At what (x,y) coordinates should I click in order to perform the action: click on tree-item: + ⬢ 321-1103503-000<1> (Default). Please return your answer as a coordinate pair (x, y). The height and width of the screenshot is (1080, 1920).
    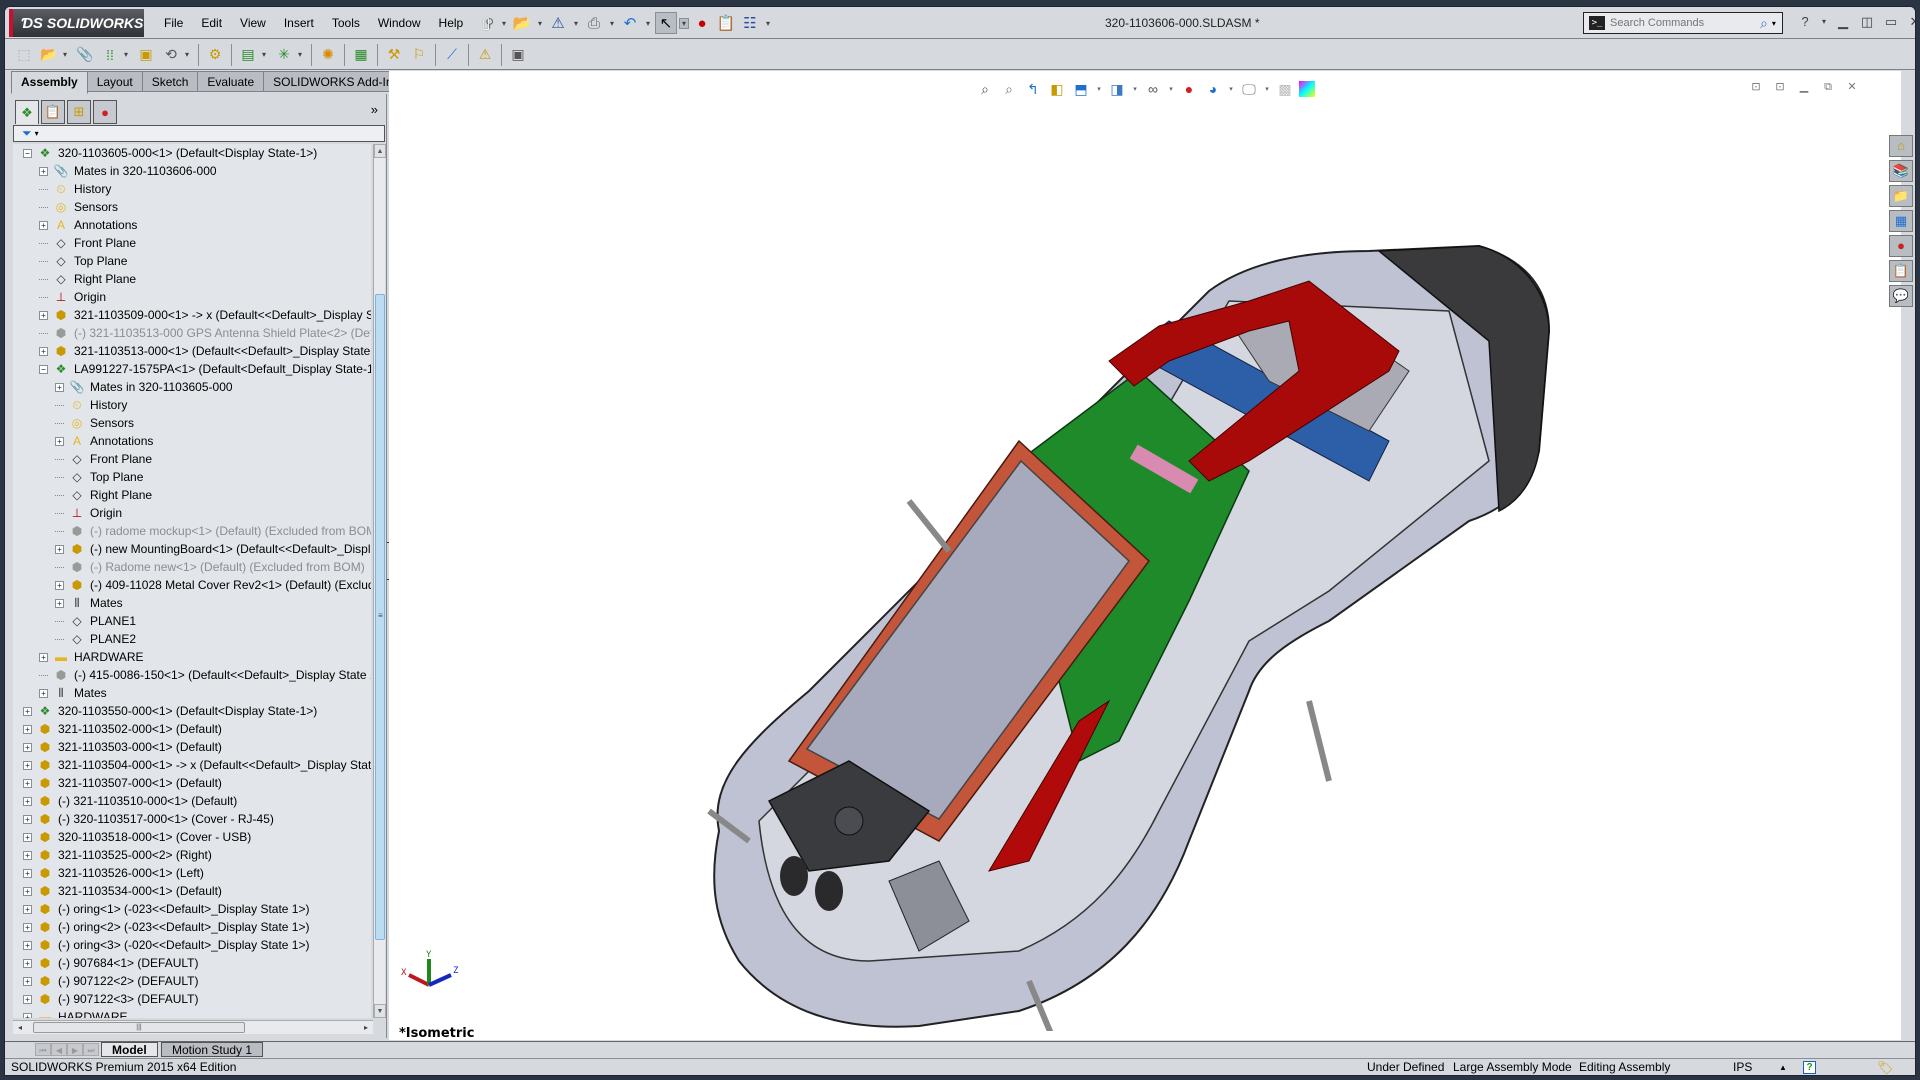
    Looking at the image, I should click on (192, 747).